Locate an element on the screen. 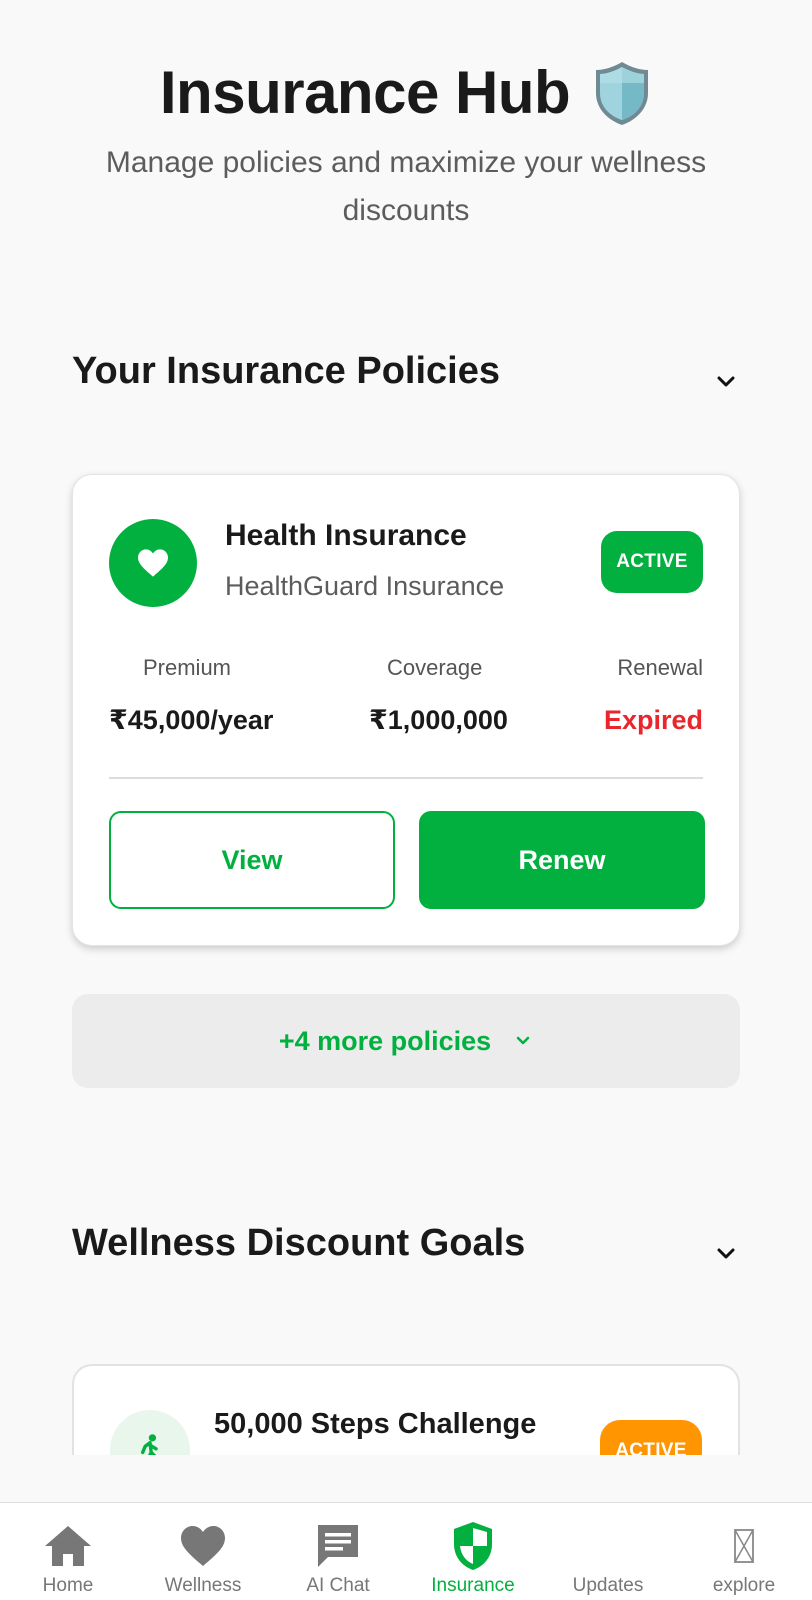  goal-title: 50,000 Steps Challenge is located at coordinates (375, 1424).